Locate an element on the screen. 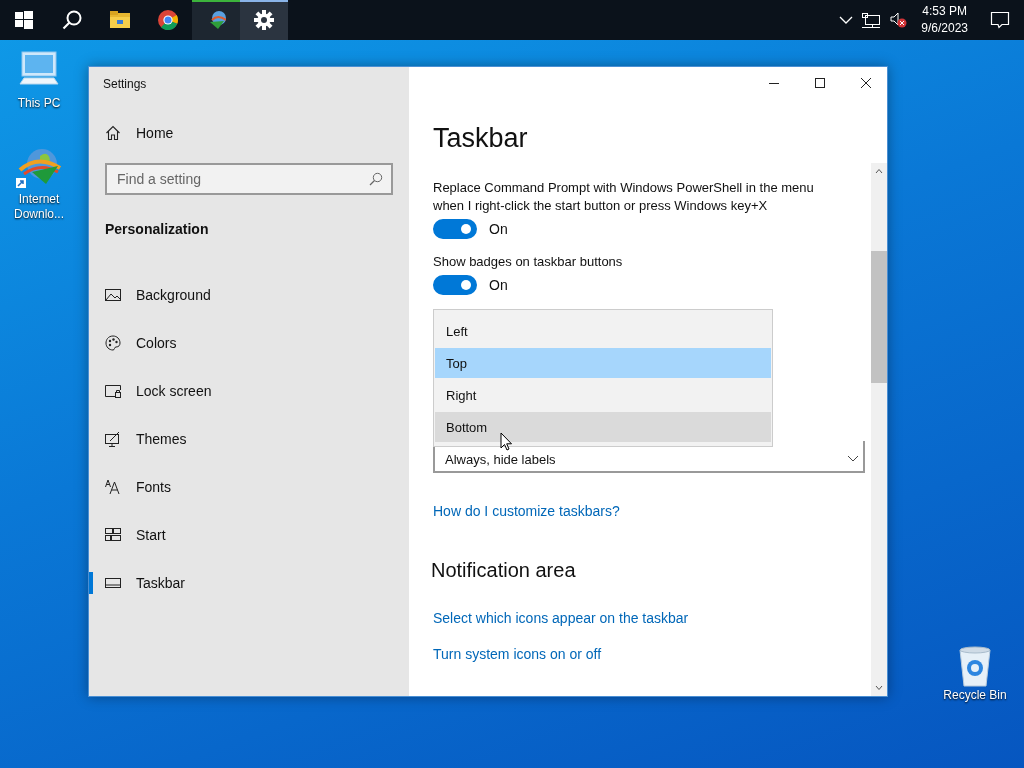  settings-link: Turn system icons on or off is located at coordinates (517, 654).